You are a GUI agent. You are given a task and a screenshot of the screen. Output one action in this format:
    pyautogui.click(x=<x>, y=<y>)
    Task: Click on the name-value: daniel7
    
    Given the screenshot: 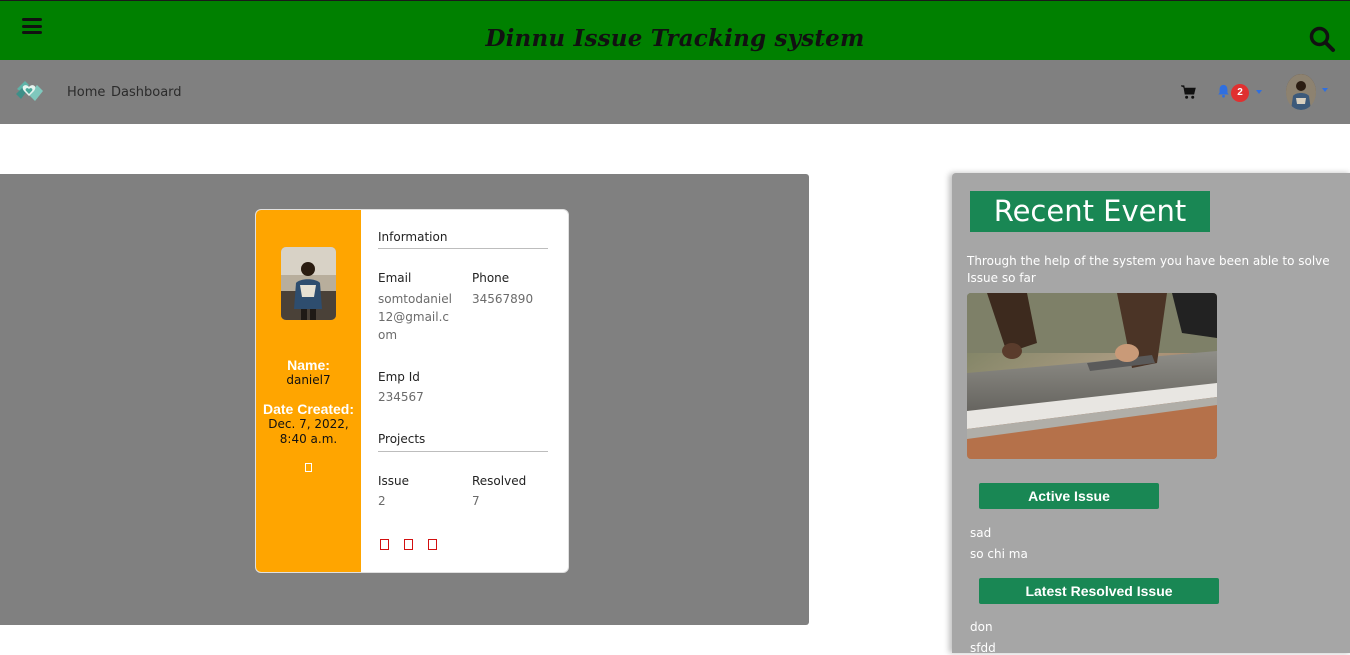 What is the action you would take?
    pyautogui.click(x=308, y=380)
    